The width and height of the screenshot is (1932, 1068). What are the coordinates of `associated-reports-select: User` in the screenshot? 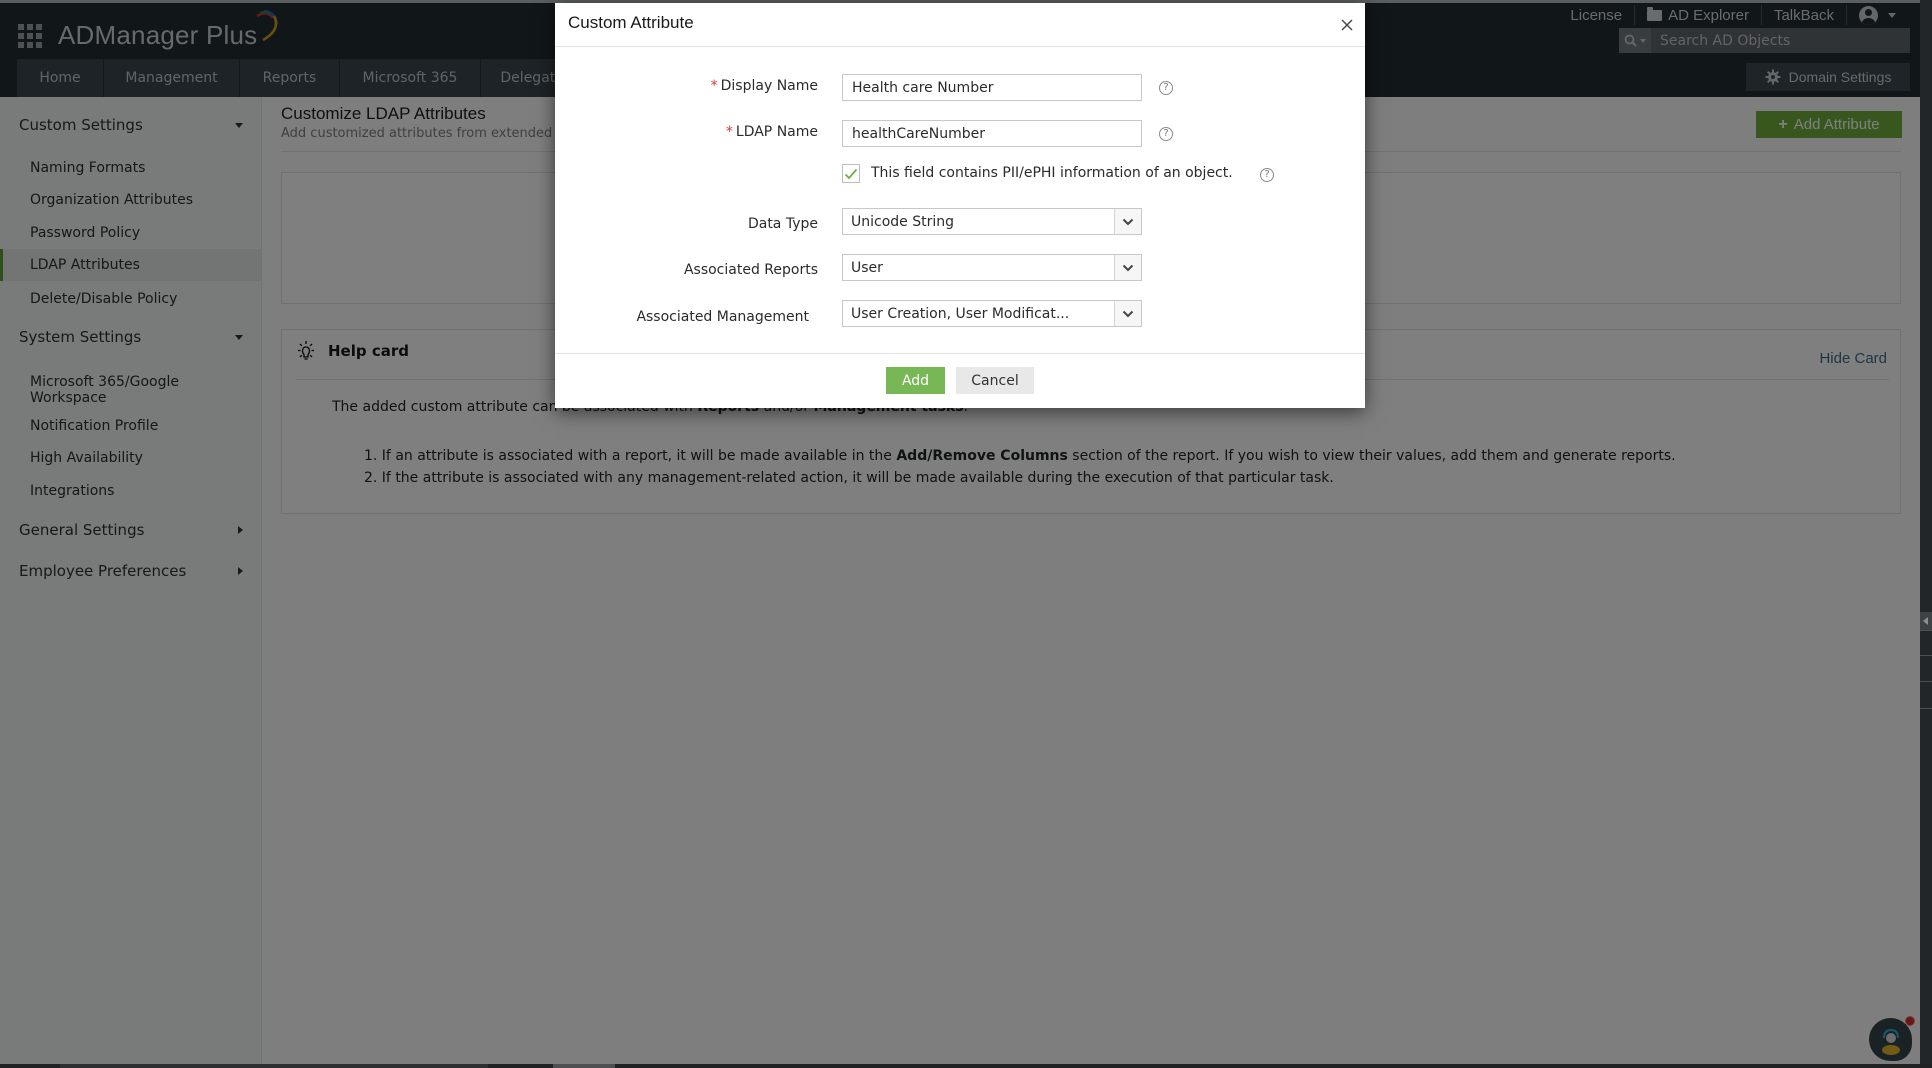 It's located at (992, 267).